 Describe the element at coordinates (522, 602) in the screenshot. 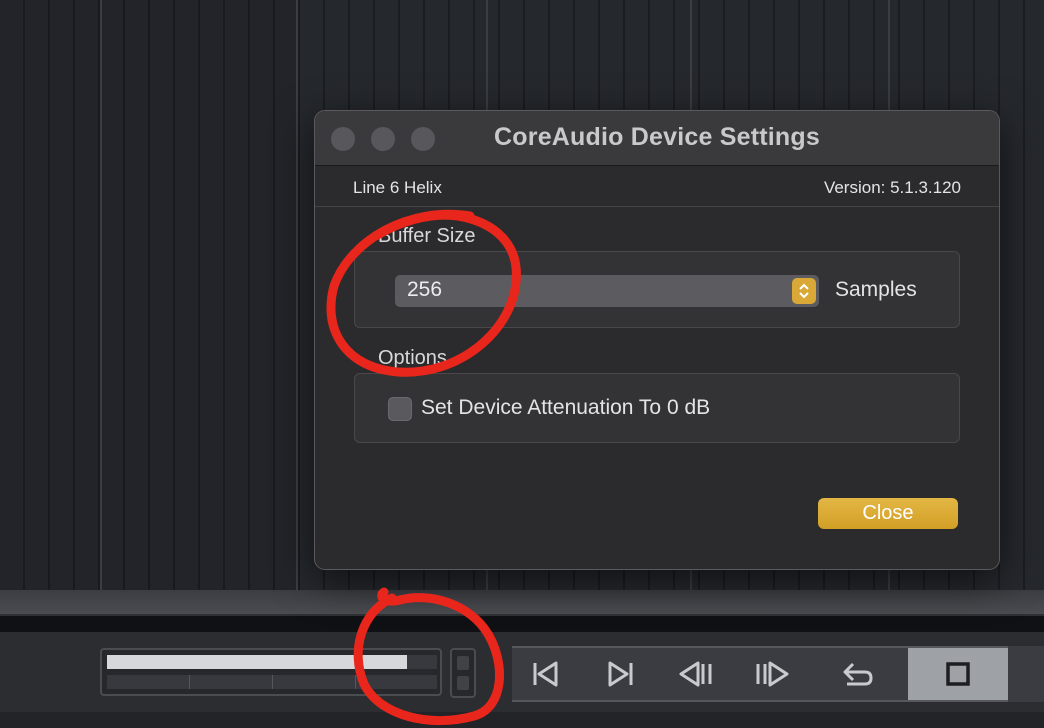

I see `panel-divider` at that location.